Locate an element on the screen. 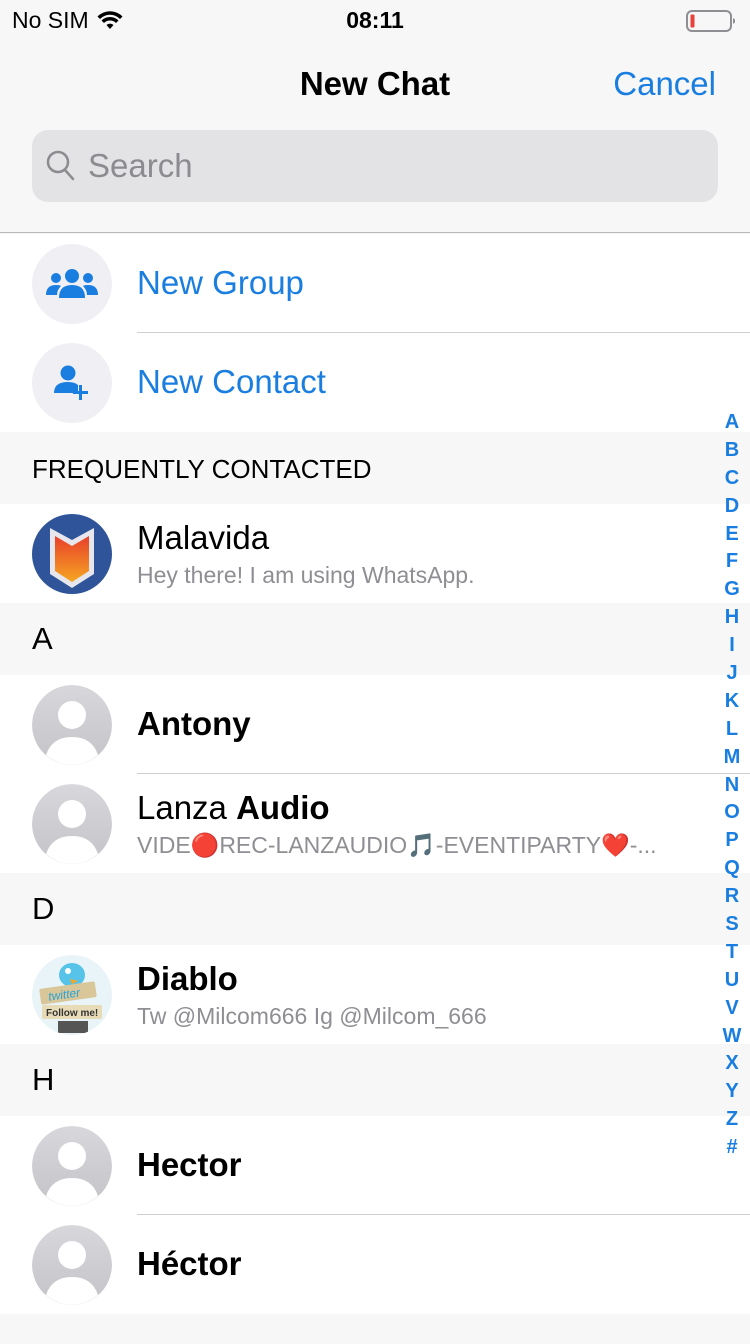  avatar-malavida is located at coordinates (72, 554).